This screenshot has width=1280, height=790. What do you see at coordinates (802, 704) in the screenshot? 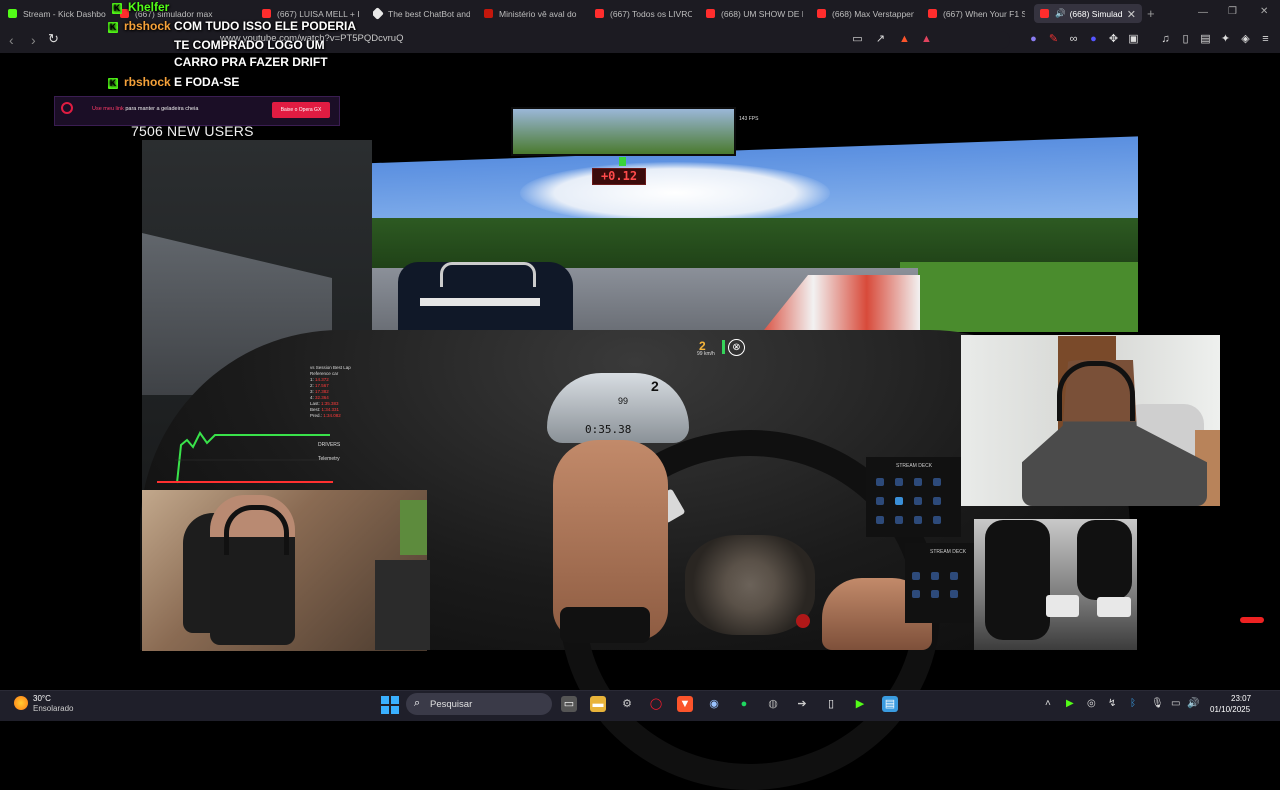
I see `app-icon: ➔` at bounding box center [802, 704].